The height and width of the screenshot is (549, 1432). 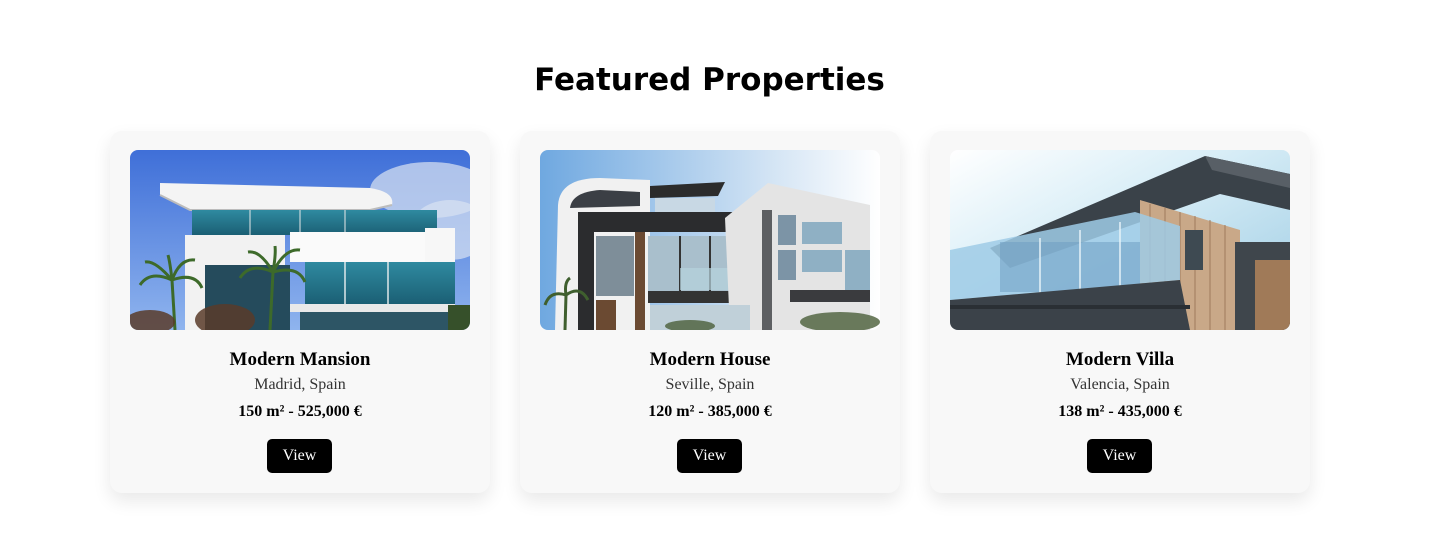 I want to click on property-location: Seville, Spain, so click(x=710, y=384).